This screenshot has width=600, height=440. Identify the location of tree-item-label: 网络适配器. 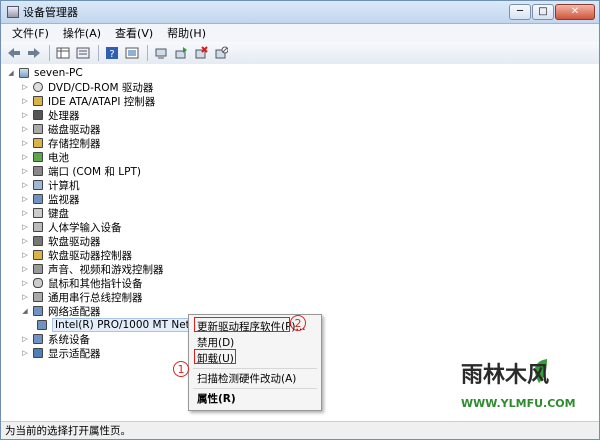
(74, 311).